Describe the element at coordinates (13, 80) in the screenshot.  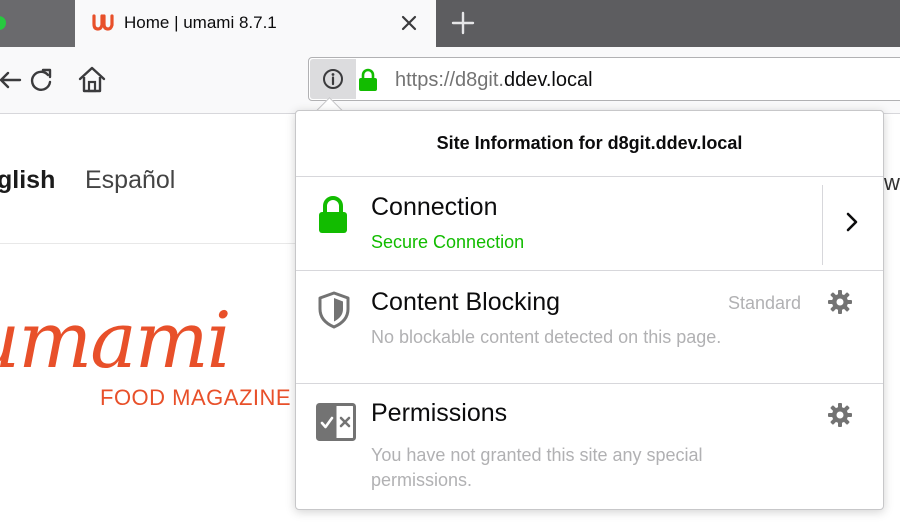
I see `back-arrow-icon` at that location.